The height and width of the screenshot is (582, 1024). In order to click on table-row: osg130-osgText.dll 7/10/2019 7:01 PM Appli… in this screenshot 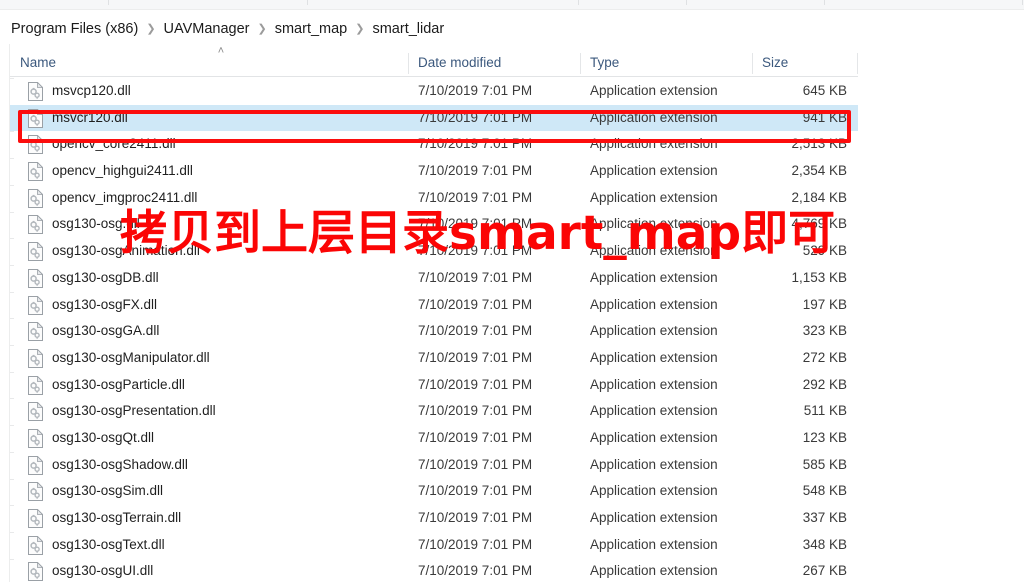, I will do `click(434, 545)`.